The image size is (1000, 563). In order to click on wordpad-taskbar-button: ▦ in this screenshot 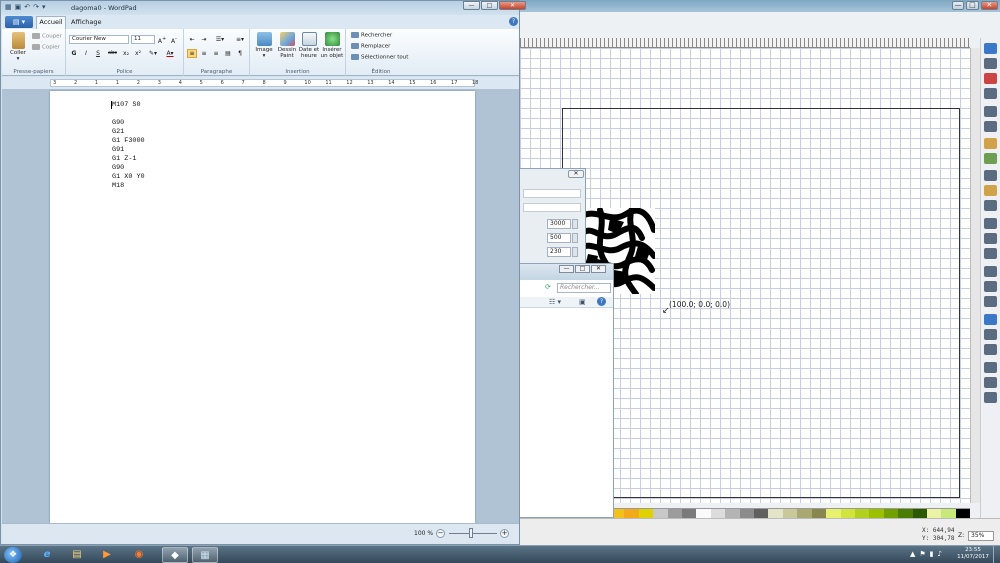, I will do `click(205, 555)`.